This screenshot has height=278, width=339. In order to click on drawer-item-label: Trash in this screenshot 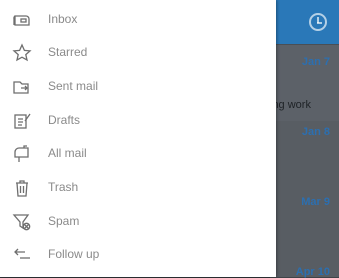, I will do `click(63, 187)`.